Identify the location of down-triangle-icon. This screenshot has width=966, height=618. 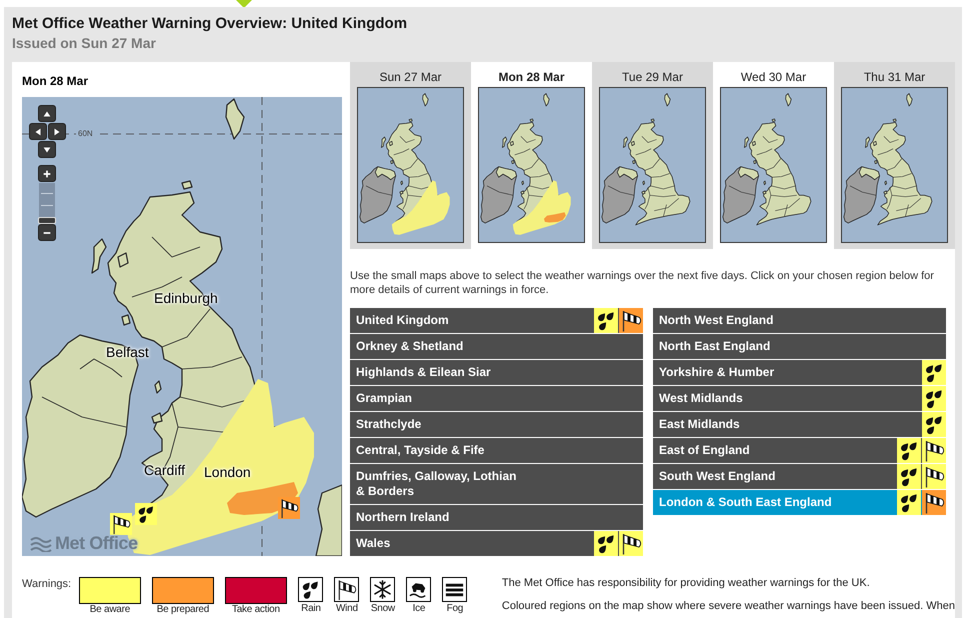
(244, 4).